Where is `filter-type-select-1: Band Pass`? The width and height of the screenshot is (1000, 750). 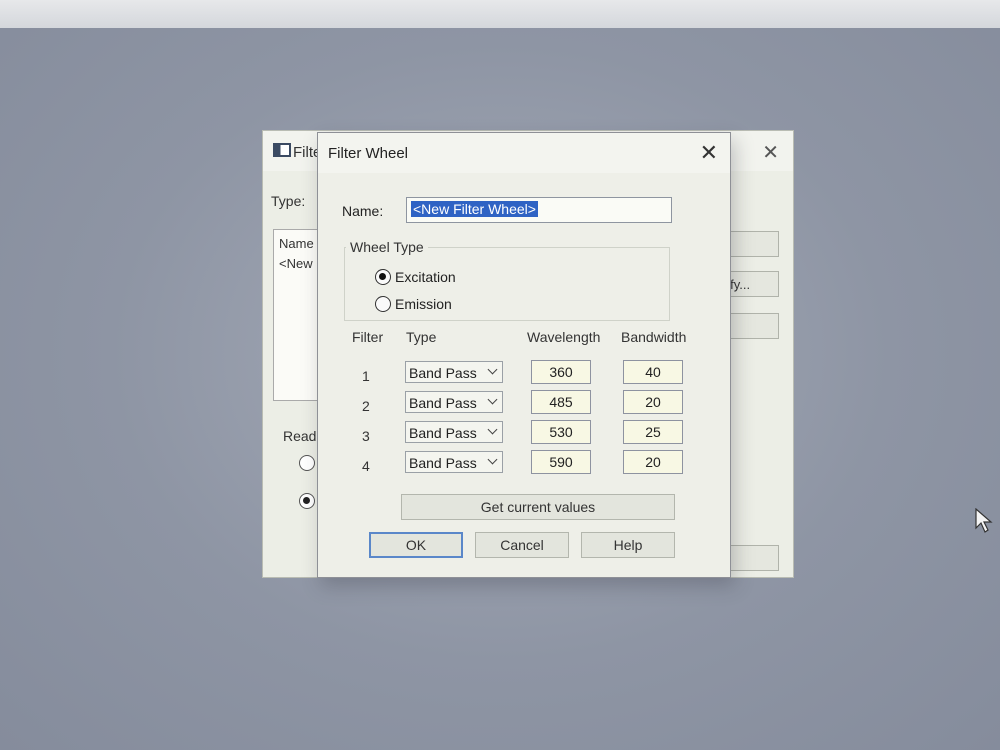
filter-type-select-1: Band Pass is located at coordinates (454, 372).